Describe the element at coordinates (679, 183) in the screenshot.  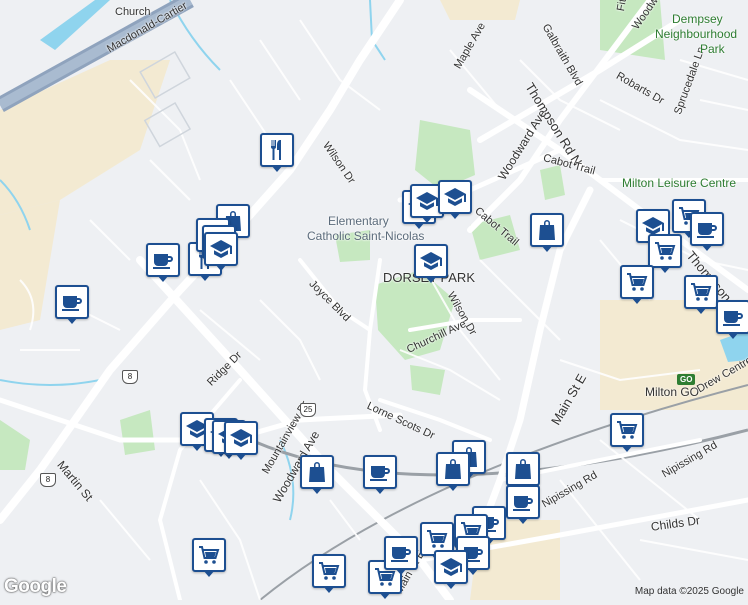
I see `street-label-milton-leisure: Milton Leisure Centre` at that location.